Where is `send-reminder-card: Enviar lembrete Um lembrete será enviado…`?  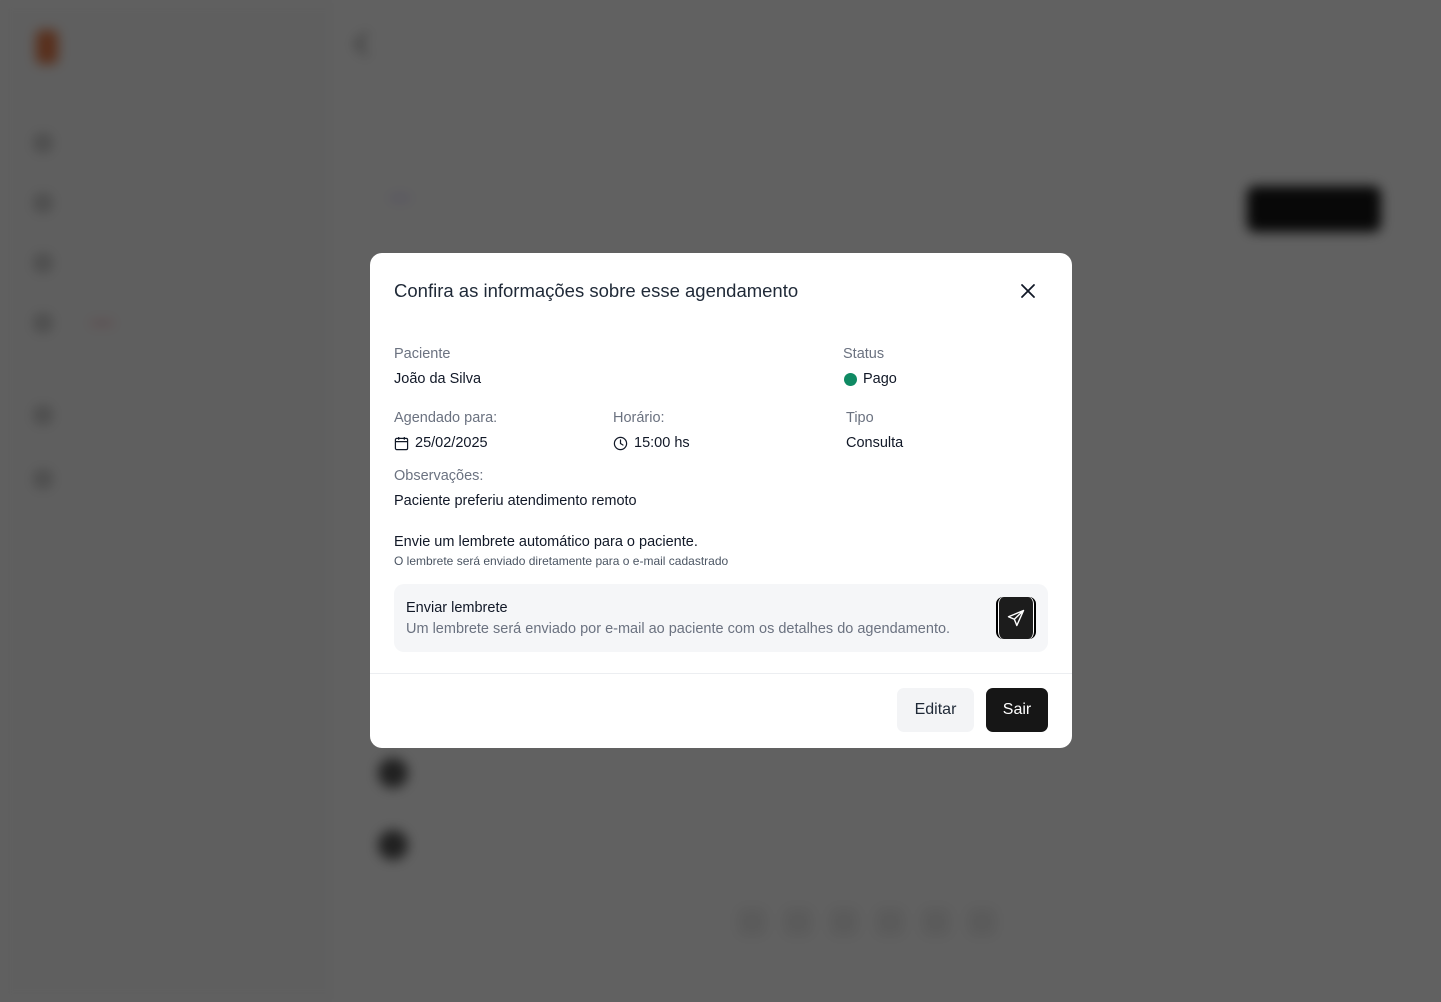
send-reminder-card: Enviar lembrete Um lembrete será enviado… is located at coordinates (721, 618).